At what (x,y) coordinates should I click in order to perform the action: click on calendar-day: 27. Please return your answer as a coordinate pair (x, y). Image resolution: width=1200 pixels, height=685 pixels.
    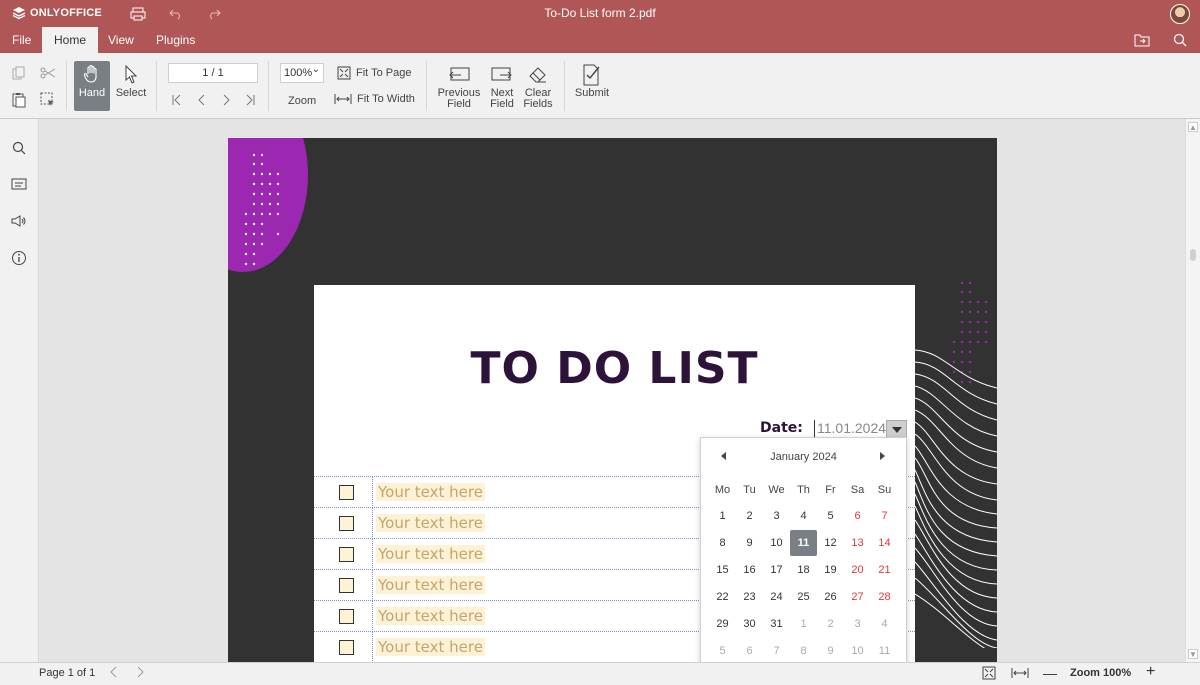
    Looking at the image, I should click on (857, 597).